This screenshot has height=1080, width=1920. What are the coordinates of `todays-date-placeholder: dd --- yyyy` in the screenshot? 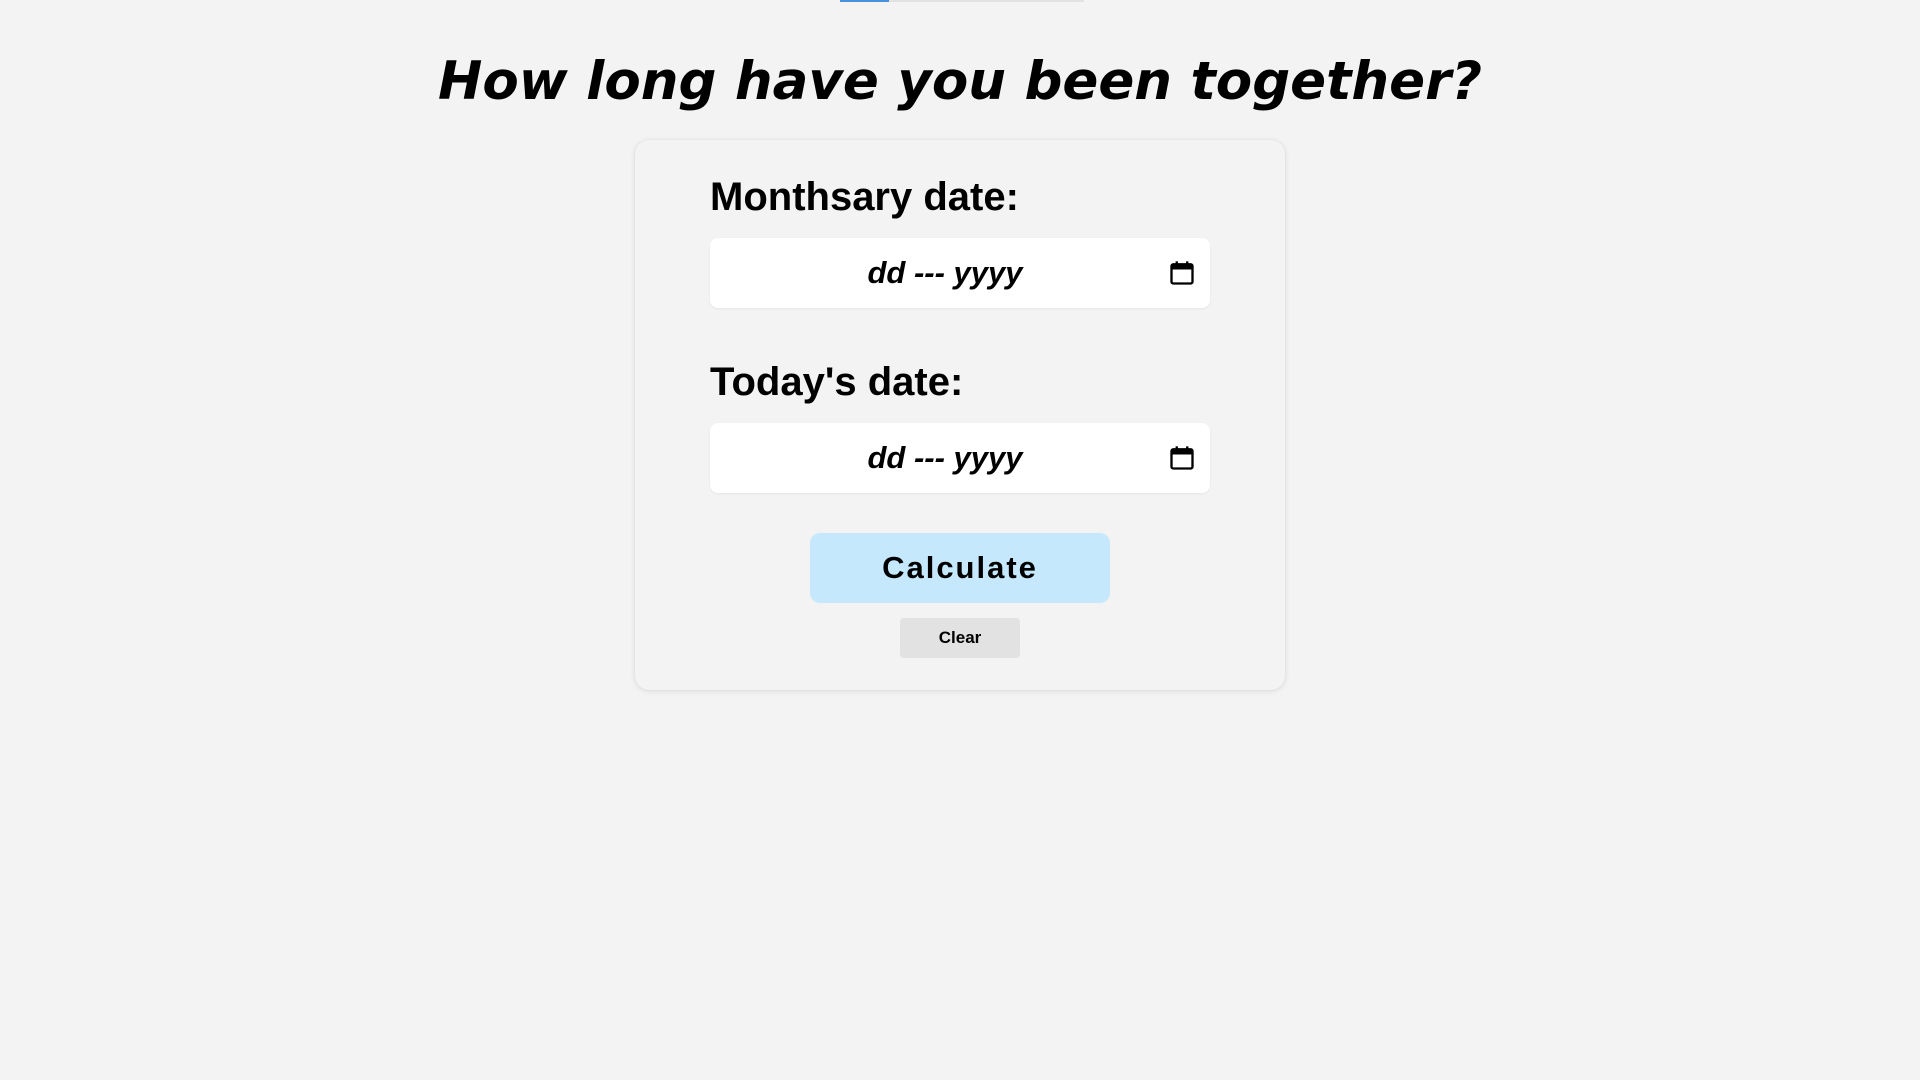 It's located at (945, 457).